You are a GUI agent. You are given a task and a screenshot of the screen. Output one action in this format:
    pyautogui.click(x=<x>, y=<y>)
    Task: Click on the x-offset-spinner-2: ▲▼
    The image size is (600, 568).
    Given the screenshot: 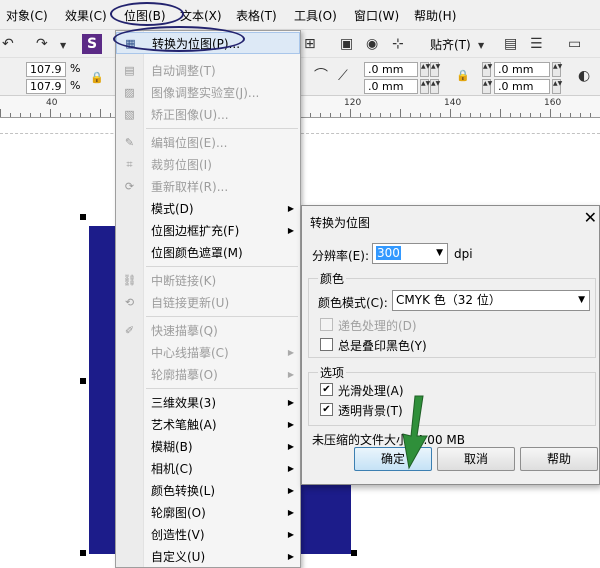 What is the action you would take?
    pyautogui.click(x=435, y=69)
    